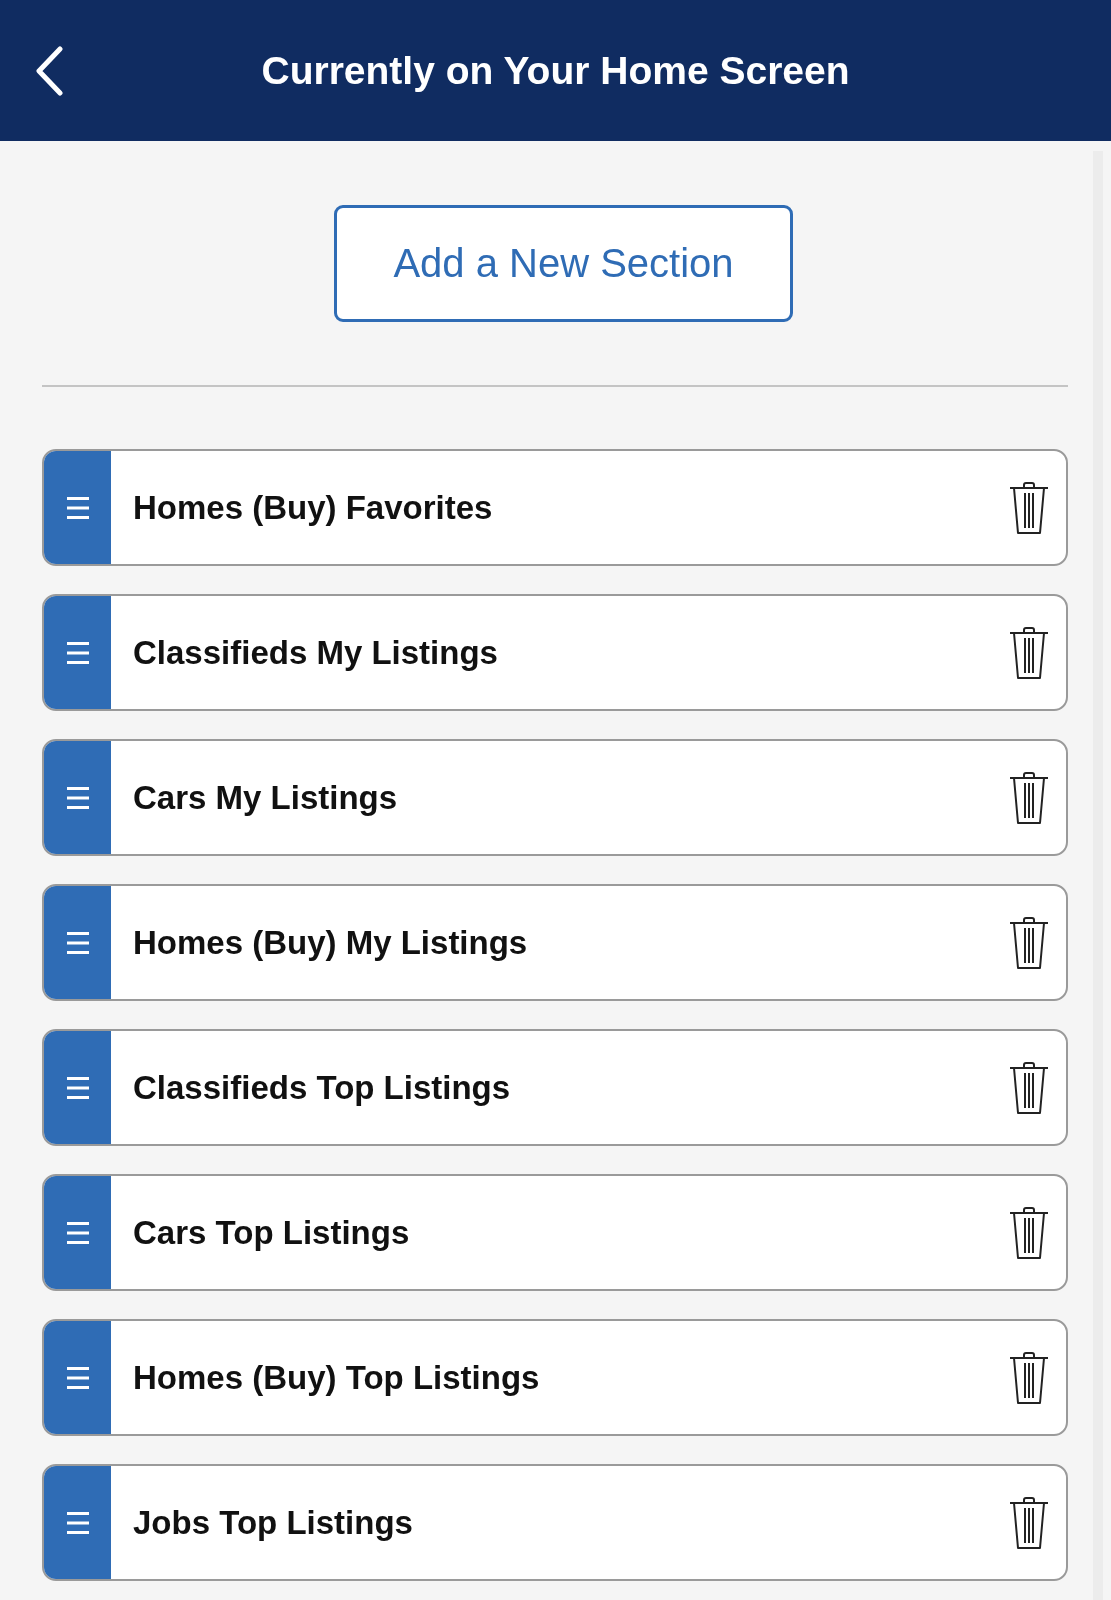  What do you see at coordinates (316, 652) in the screenshot?
I see `section-label: Classifieds My Listings` at bounding box center [316, 652].